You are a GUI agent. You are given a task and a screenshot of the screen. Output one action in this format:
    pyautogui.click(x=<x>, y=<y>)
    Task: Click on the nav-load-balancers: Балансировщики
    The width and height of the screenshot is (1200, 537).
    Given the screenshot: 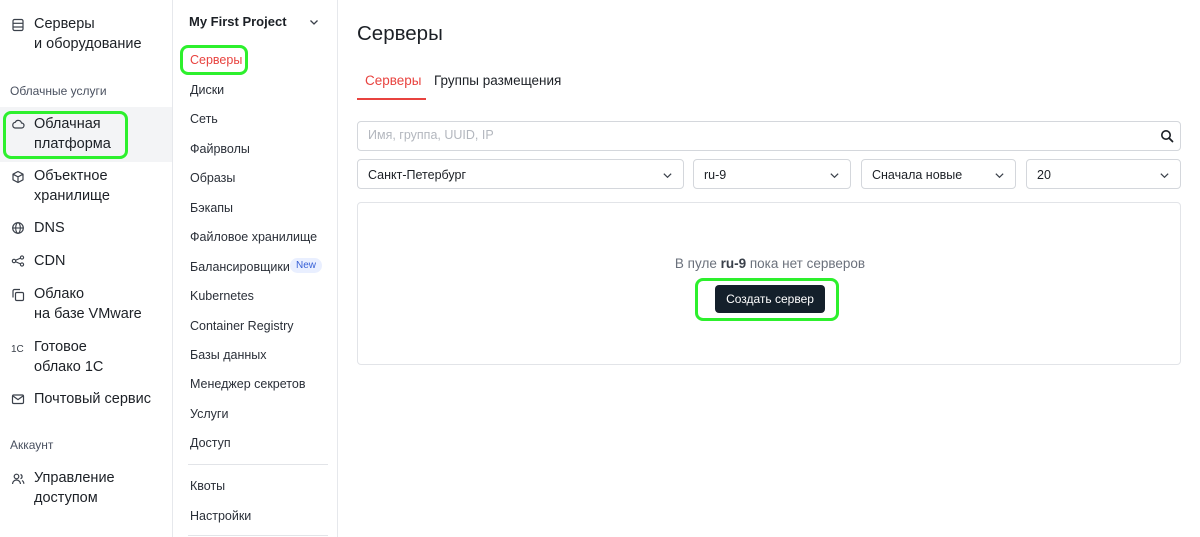 What is the action you would take?
    pyautogui.click(x=240, y=267)
    